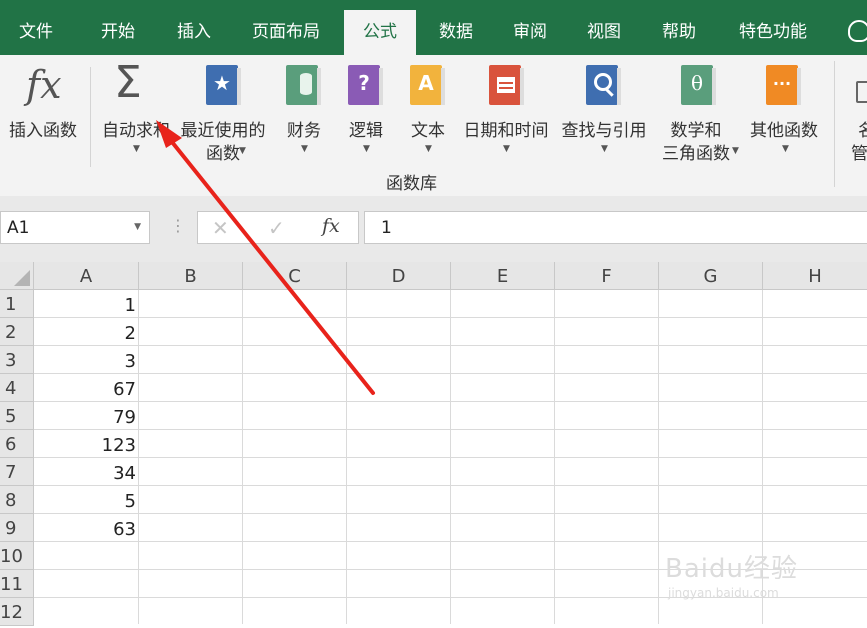 The height and width of the screenshot is (628, 867). What do you see at coordinates (607, 276) in the screenshot?
I see `column-header-f: F` at bounding box center [607, 276].